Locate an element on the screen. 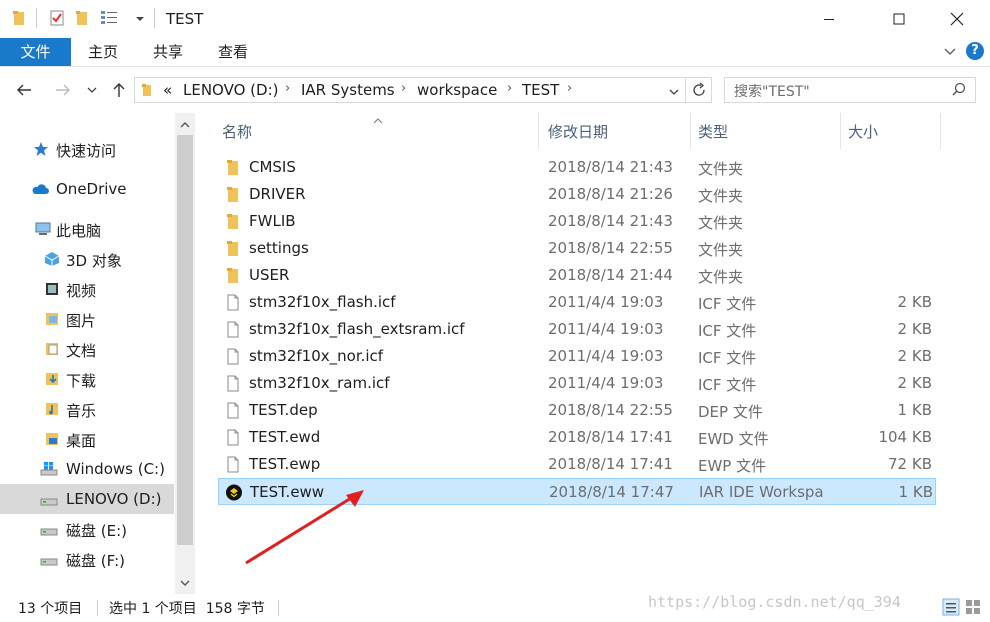 This screenshot has height=622, width=990. file-name: stm32f10x_flash_extsram.icf is located at coordinates (357, 329).